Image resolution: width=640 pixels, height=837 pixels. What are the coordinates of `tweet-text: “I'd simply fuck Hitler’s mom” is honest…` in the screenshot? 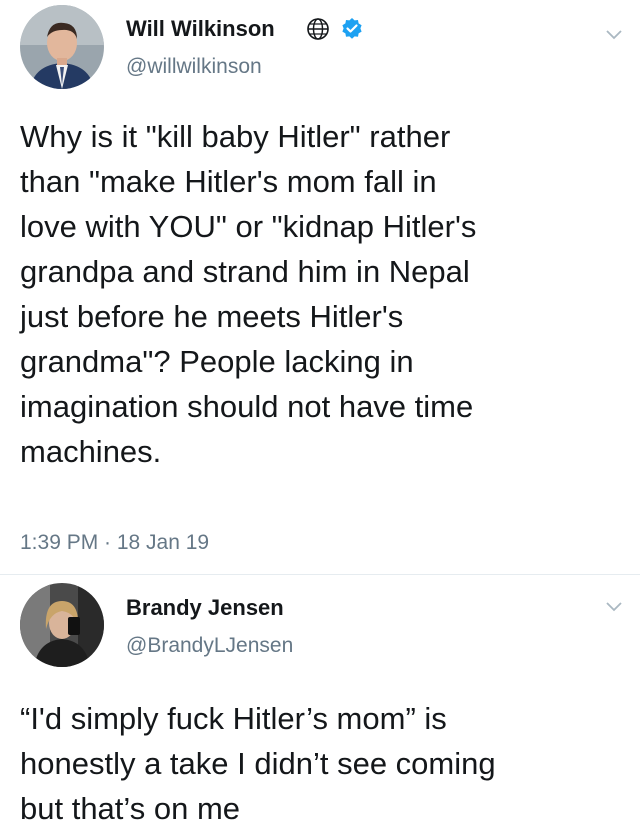 It's located at (258, 763).